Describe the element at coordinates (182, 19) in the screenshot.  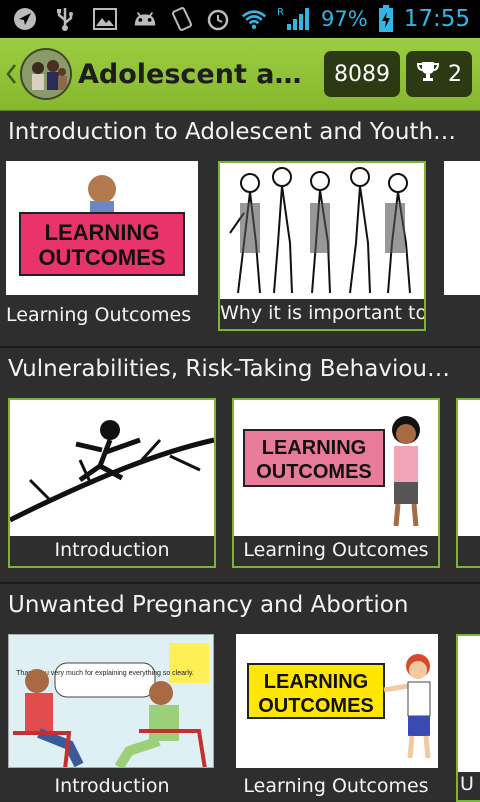
I see `vibrate-icon` at that location.